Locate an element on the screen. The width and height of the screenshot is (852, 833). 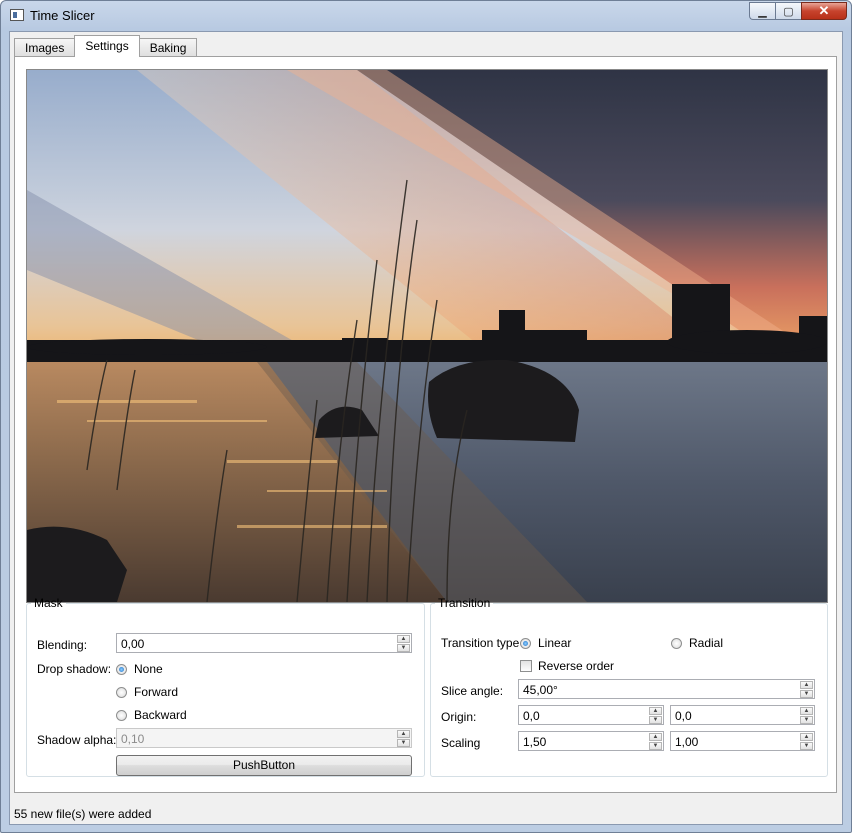
drop-shadow-forward-radio: Forward is located at coordinates (147, 692).